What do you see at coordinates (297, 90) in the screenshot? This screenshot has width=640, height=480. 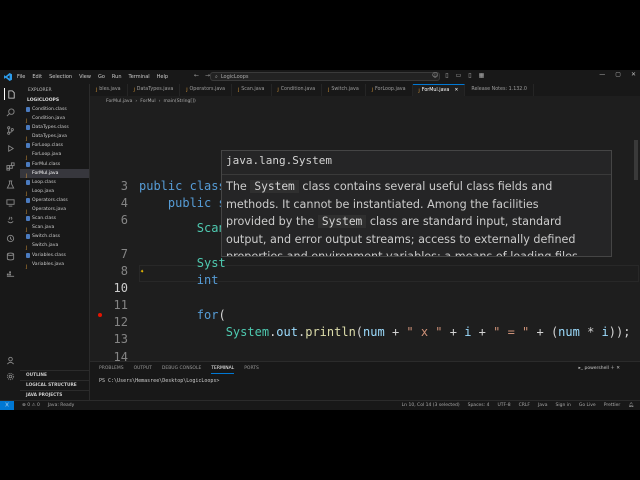 I see `editor-tab: J Condition.java` at bounding box center [297, 90].